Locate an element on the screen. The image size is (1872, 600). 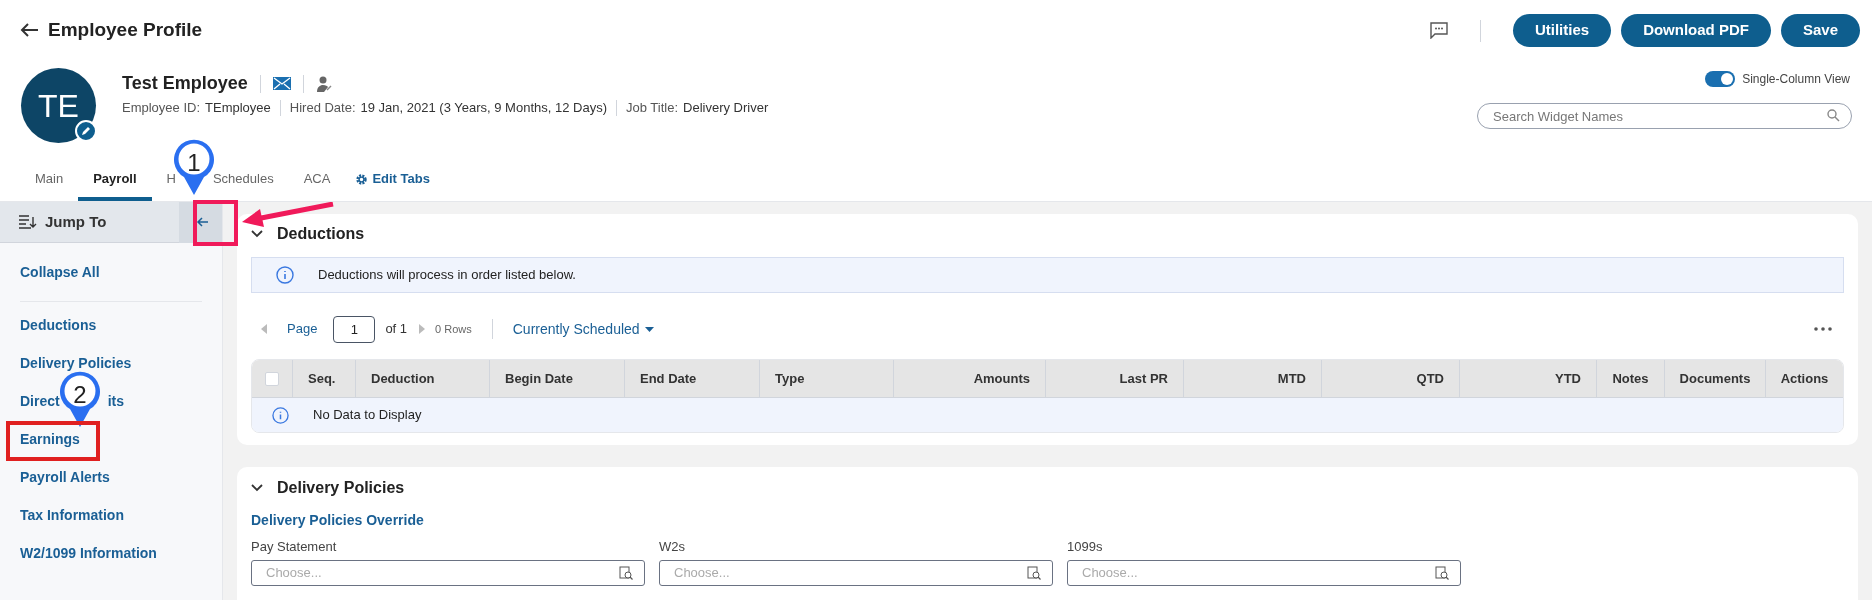
toggle-switch is located at coordinates (1720, 79).